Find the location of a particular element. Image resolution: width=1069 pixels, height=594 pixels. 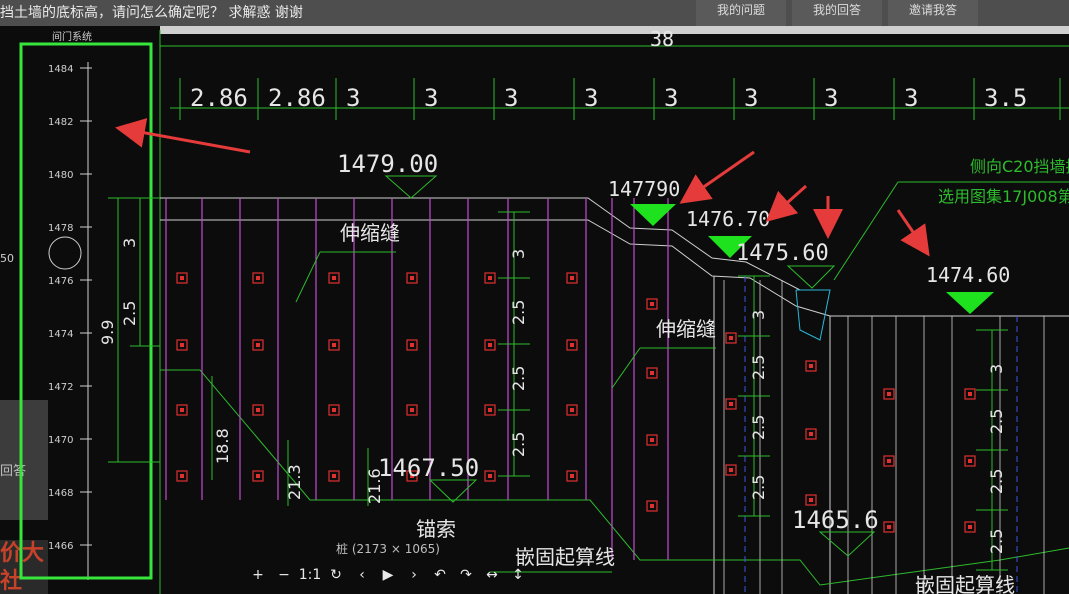

mid-dim-3: 2.5 is located at coordinates (518, 444).